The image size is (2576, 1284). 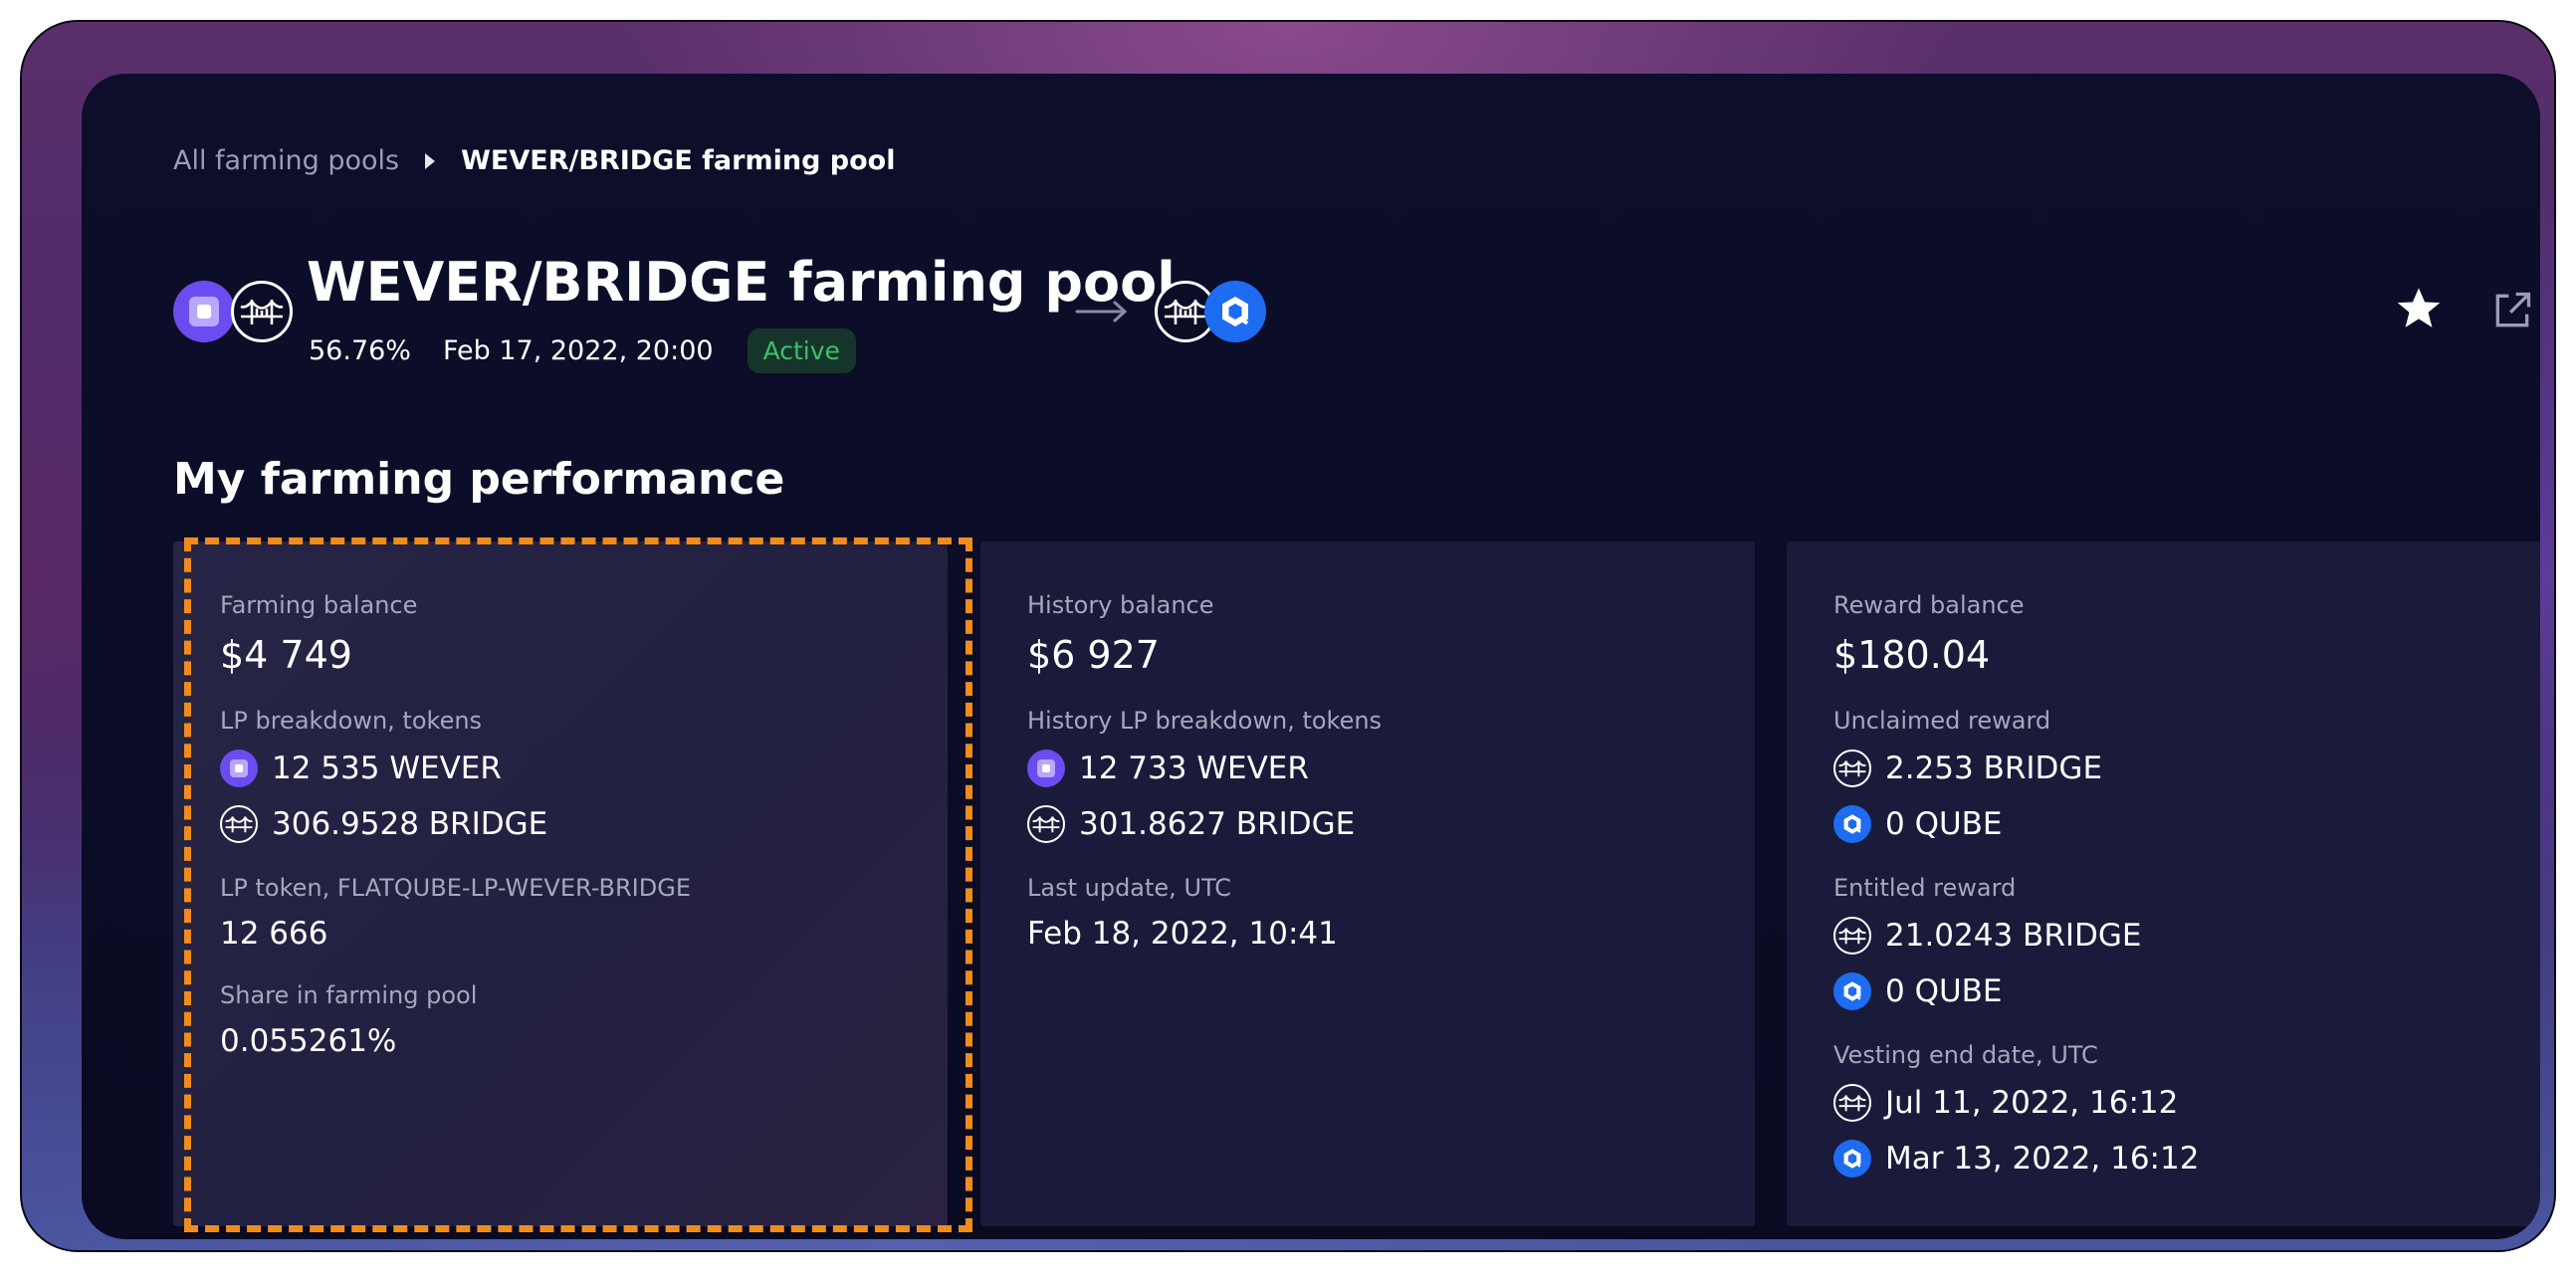 What do you see at coordinates (2512, 310) in the screenshot?
I see `external-link-icon` at bounding box center [2512, 310].